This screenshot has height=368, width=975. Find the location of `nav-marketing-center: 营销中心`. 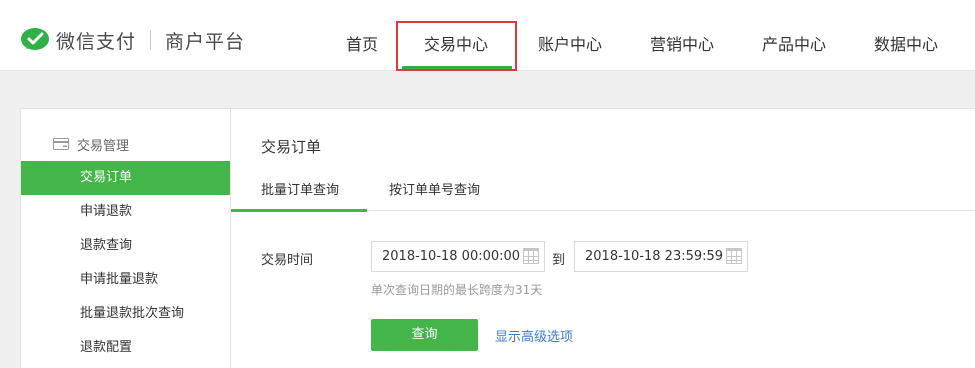

nav-marketing-center: 营销中心 is located at coordinates (682, 43).